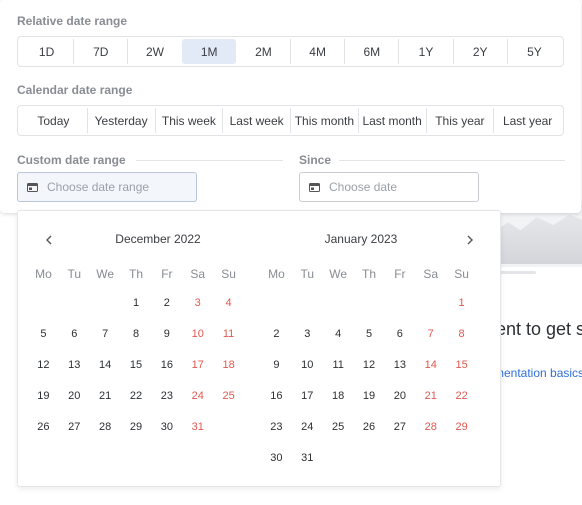  Describe the element at coordinates (120, 120) in the screenshot. I see `calendar-range-option: Yesterday` at that location.